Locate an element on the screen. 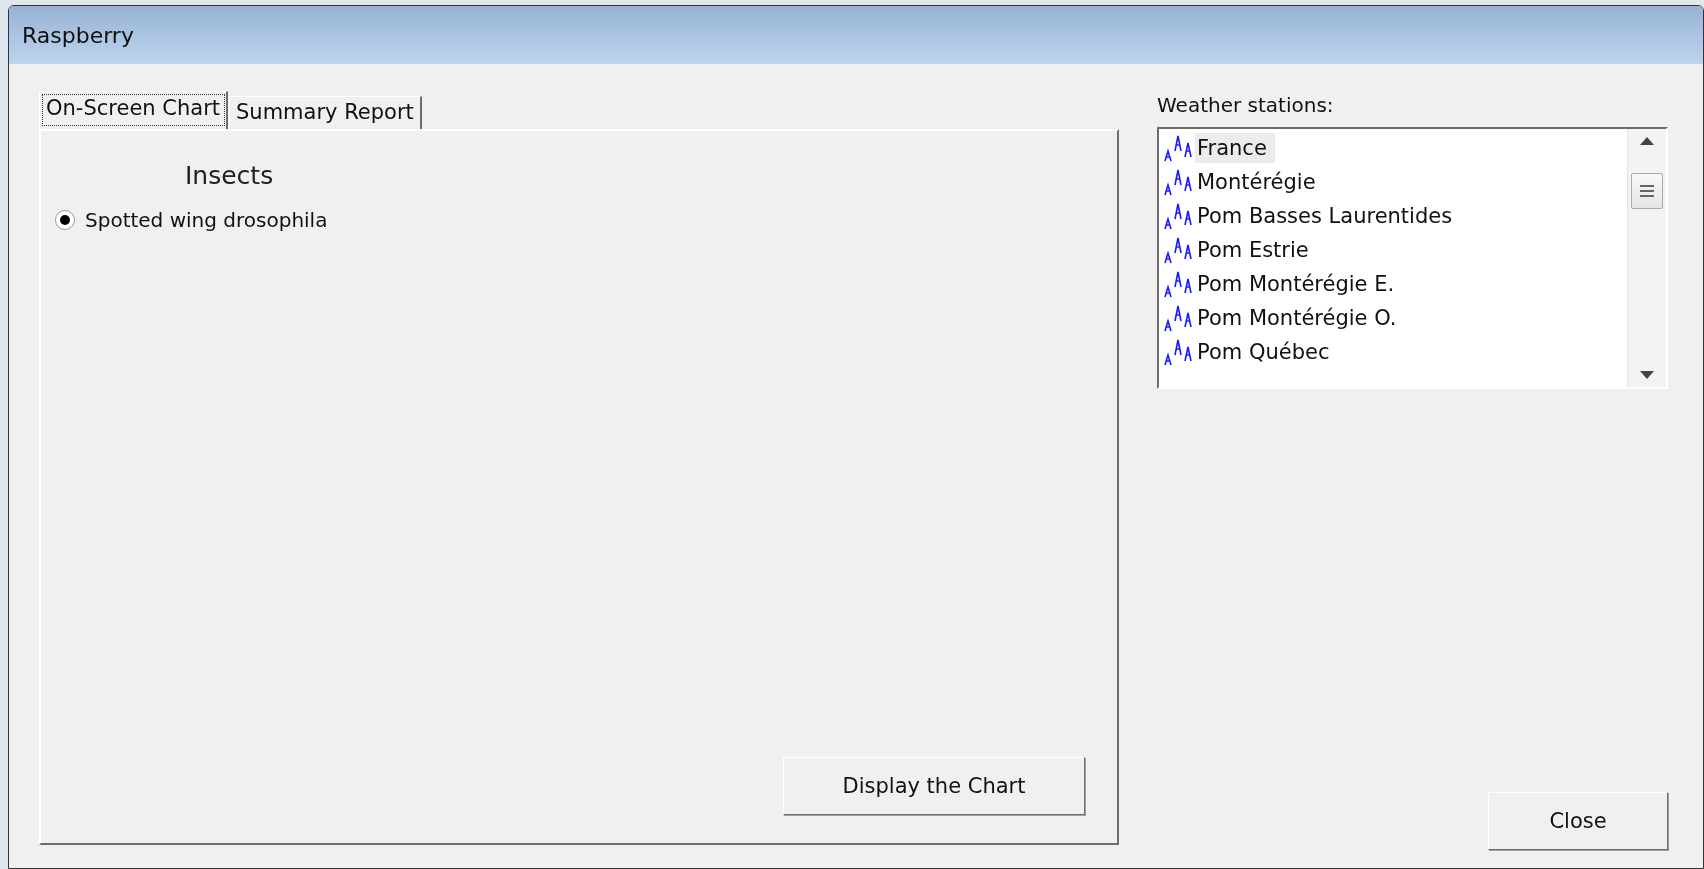 This screenshot has height=869, width=1704. station-item: Pom Basses Laurentides is located at coordinates (1328, 216).